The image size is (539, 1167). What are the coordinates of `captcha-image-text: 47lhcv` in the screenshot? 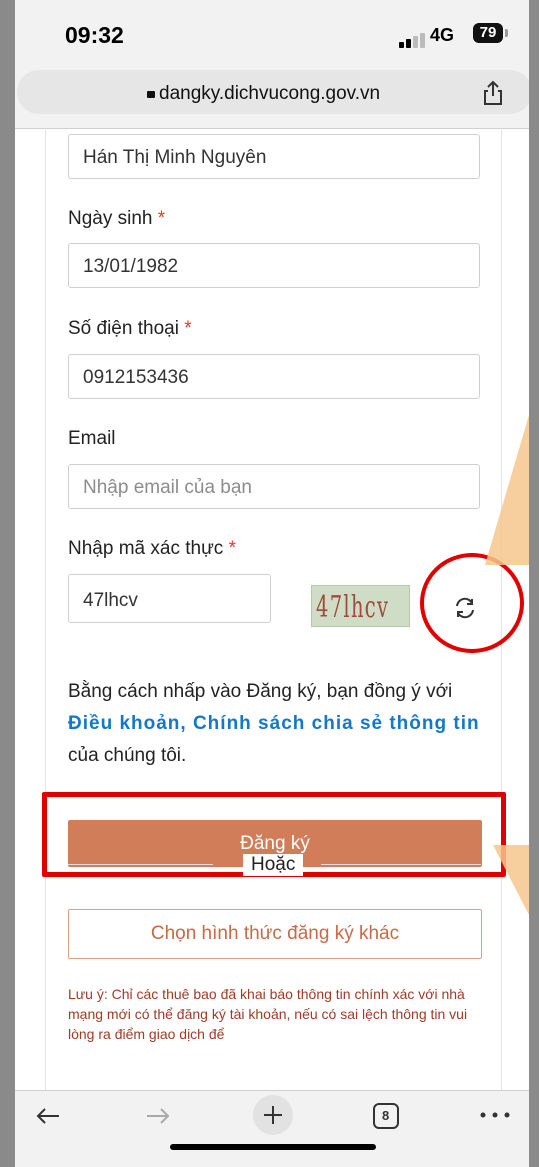 It's located at (353, 607).